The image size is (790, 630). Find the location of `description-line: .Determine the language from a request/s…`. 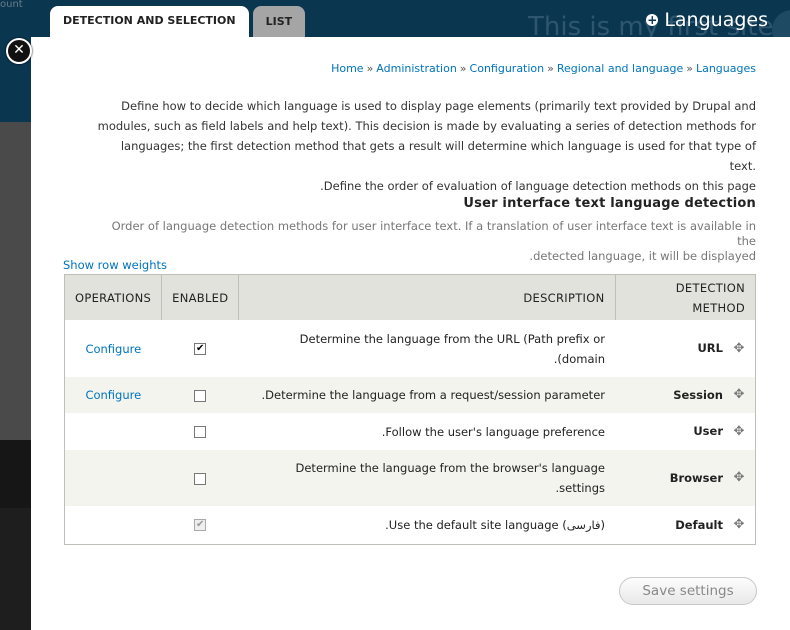

description-line: .Determine the language from a request/s… is located at coordinates (433, 395).